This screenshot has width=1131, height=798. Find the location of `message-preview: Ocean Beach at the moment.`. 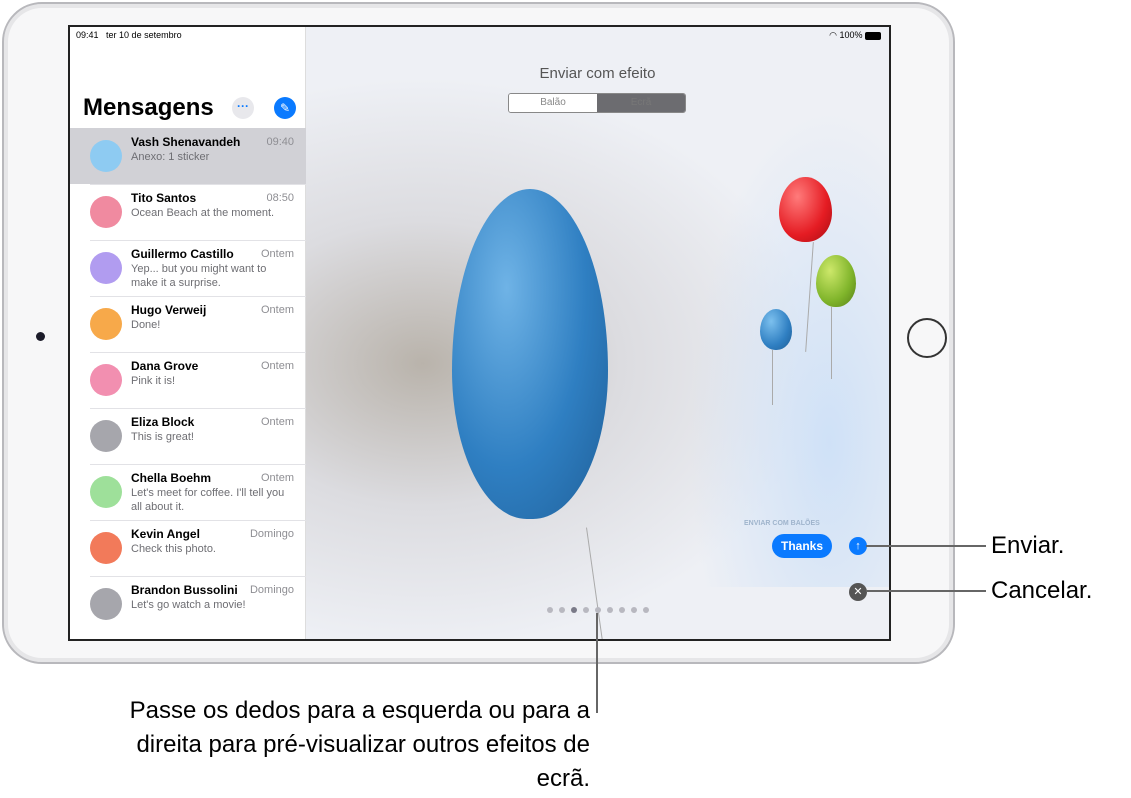

message-preview: Ocean Beach at the moment. is located at coordinates (203, 213).